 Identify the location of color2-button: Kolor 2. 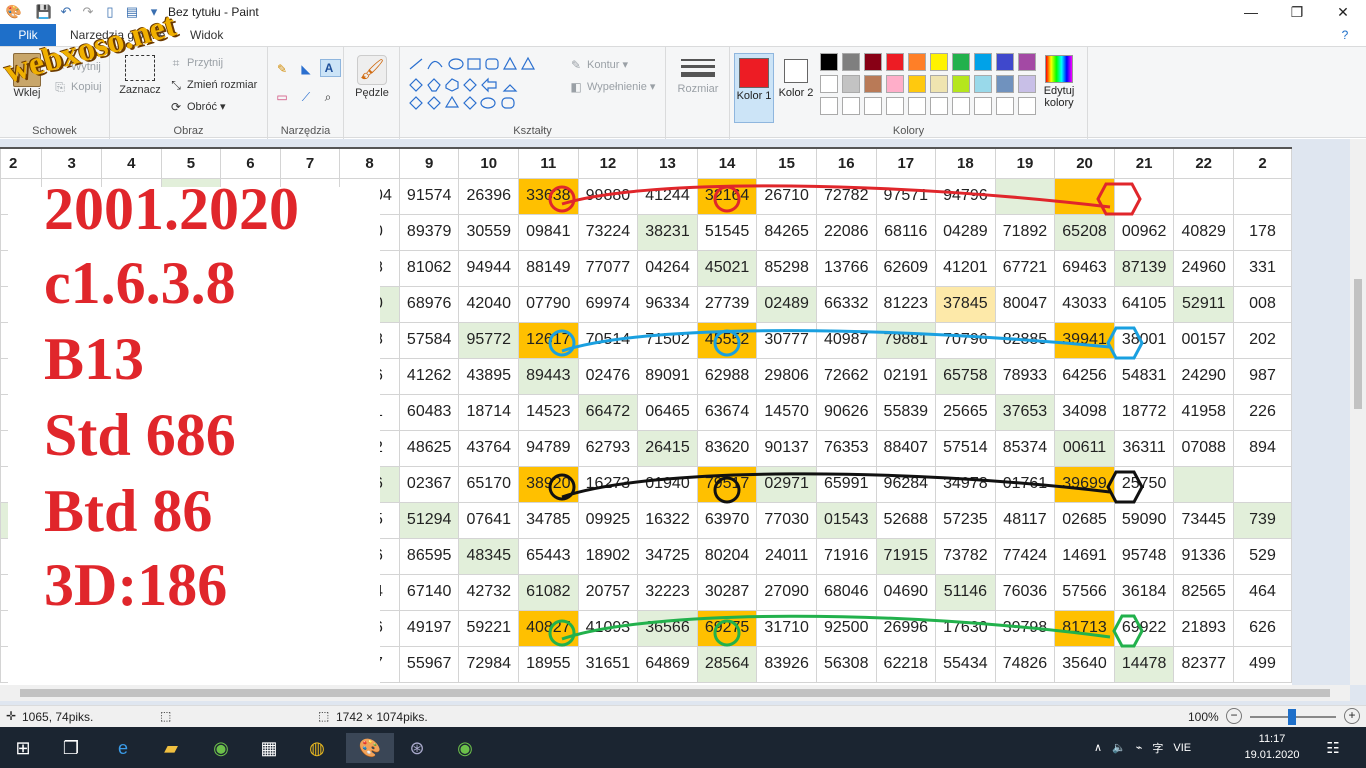
(796, 88).